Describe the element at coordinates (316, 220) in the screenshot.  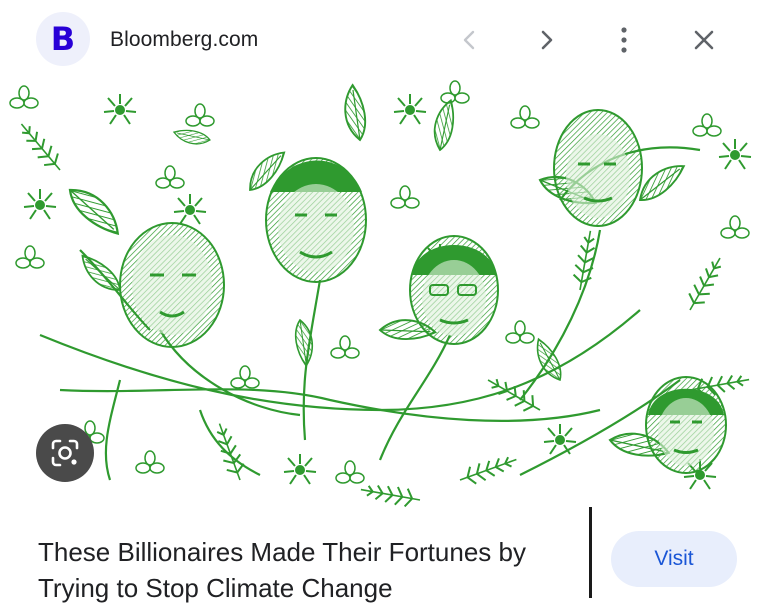
I see `portrait-center-left` at that location.